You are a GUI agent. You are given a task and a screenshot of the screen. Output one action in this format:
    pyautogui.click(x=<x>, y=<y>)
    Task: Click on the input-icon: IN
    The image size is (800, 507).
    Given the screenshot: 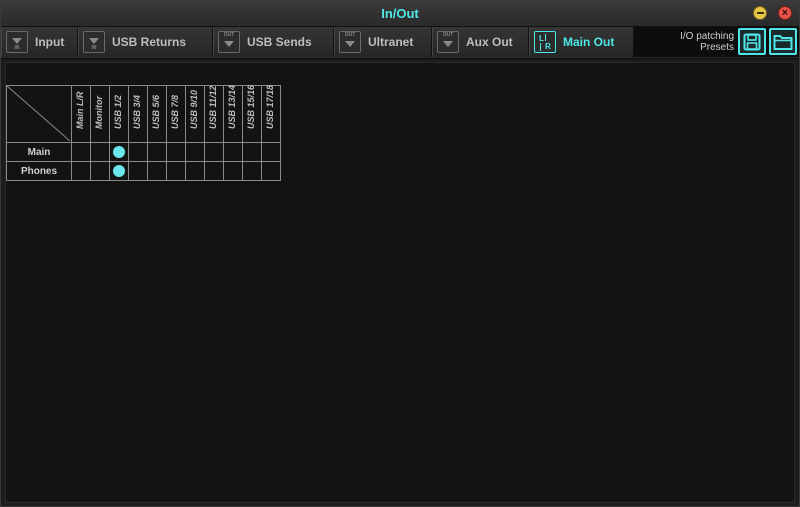 What is the action you would take?
    pyautogui.click(x=17, y=42)
    